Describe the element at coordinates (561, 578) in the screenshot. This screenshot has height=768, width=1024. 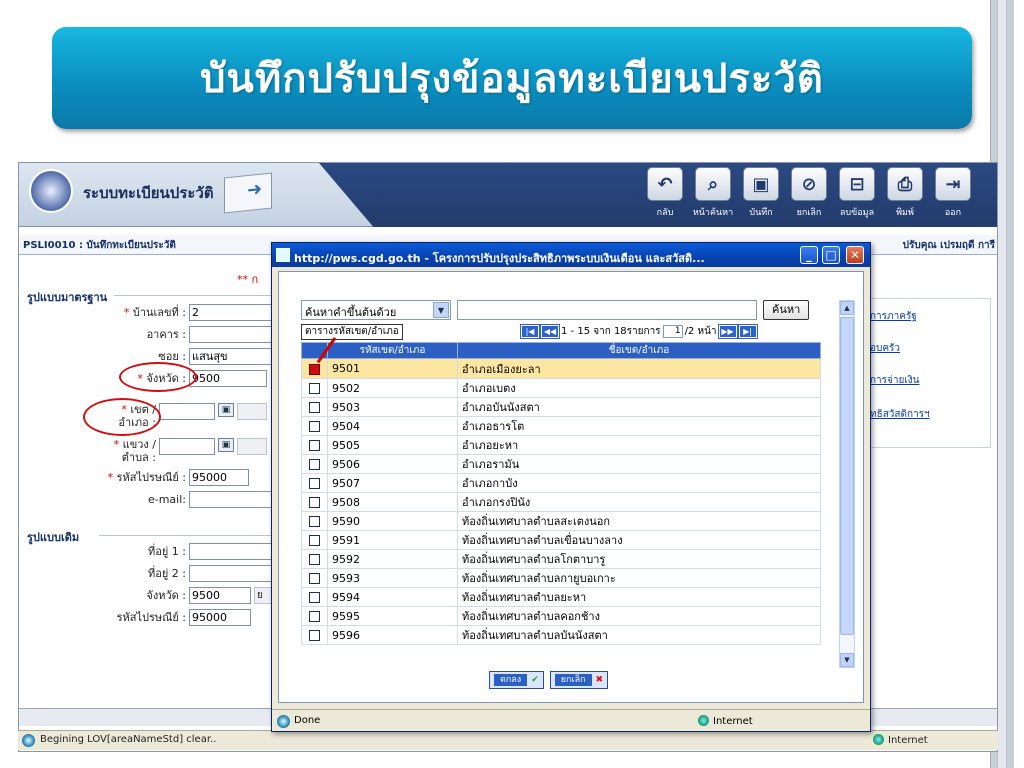
I see `table-row: 9593 ท้องถิ่นเทศบาลตำบลกายูบอเกาะ` at that location.